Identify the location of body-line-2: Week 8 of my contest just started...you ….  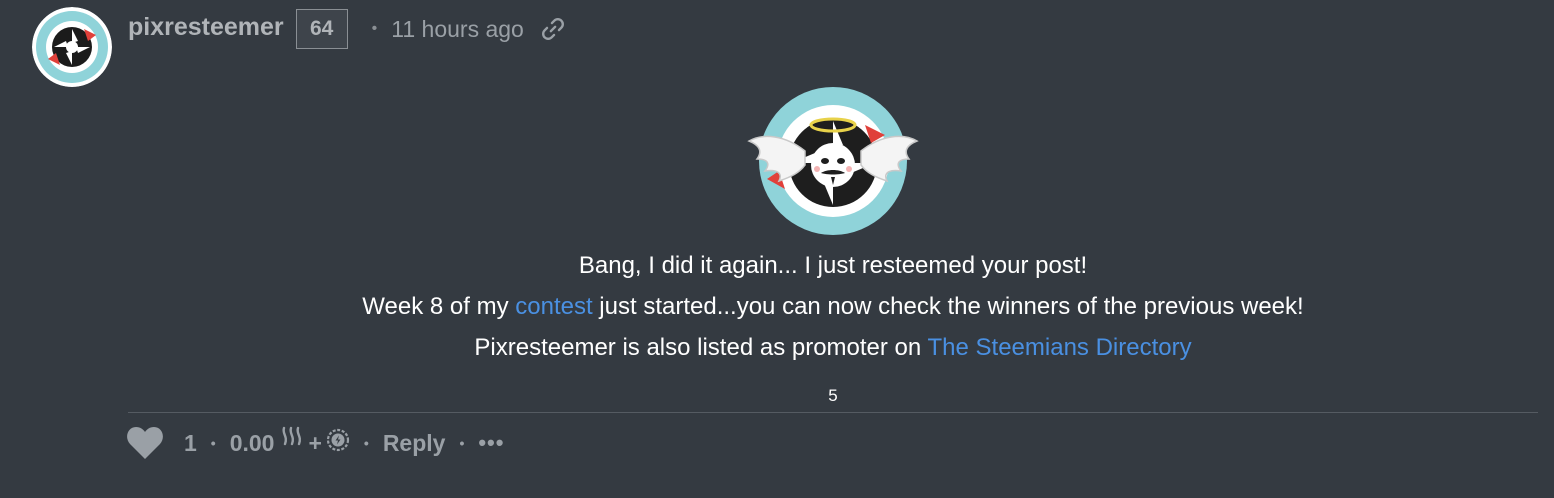
(833, 306).